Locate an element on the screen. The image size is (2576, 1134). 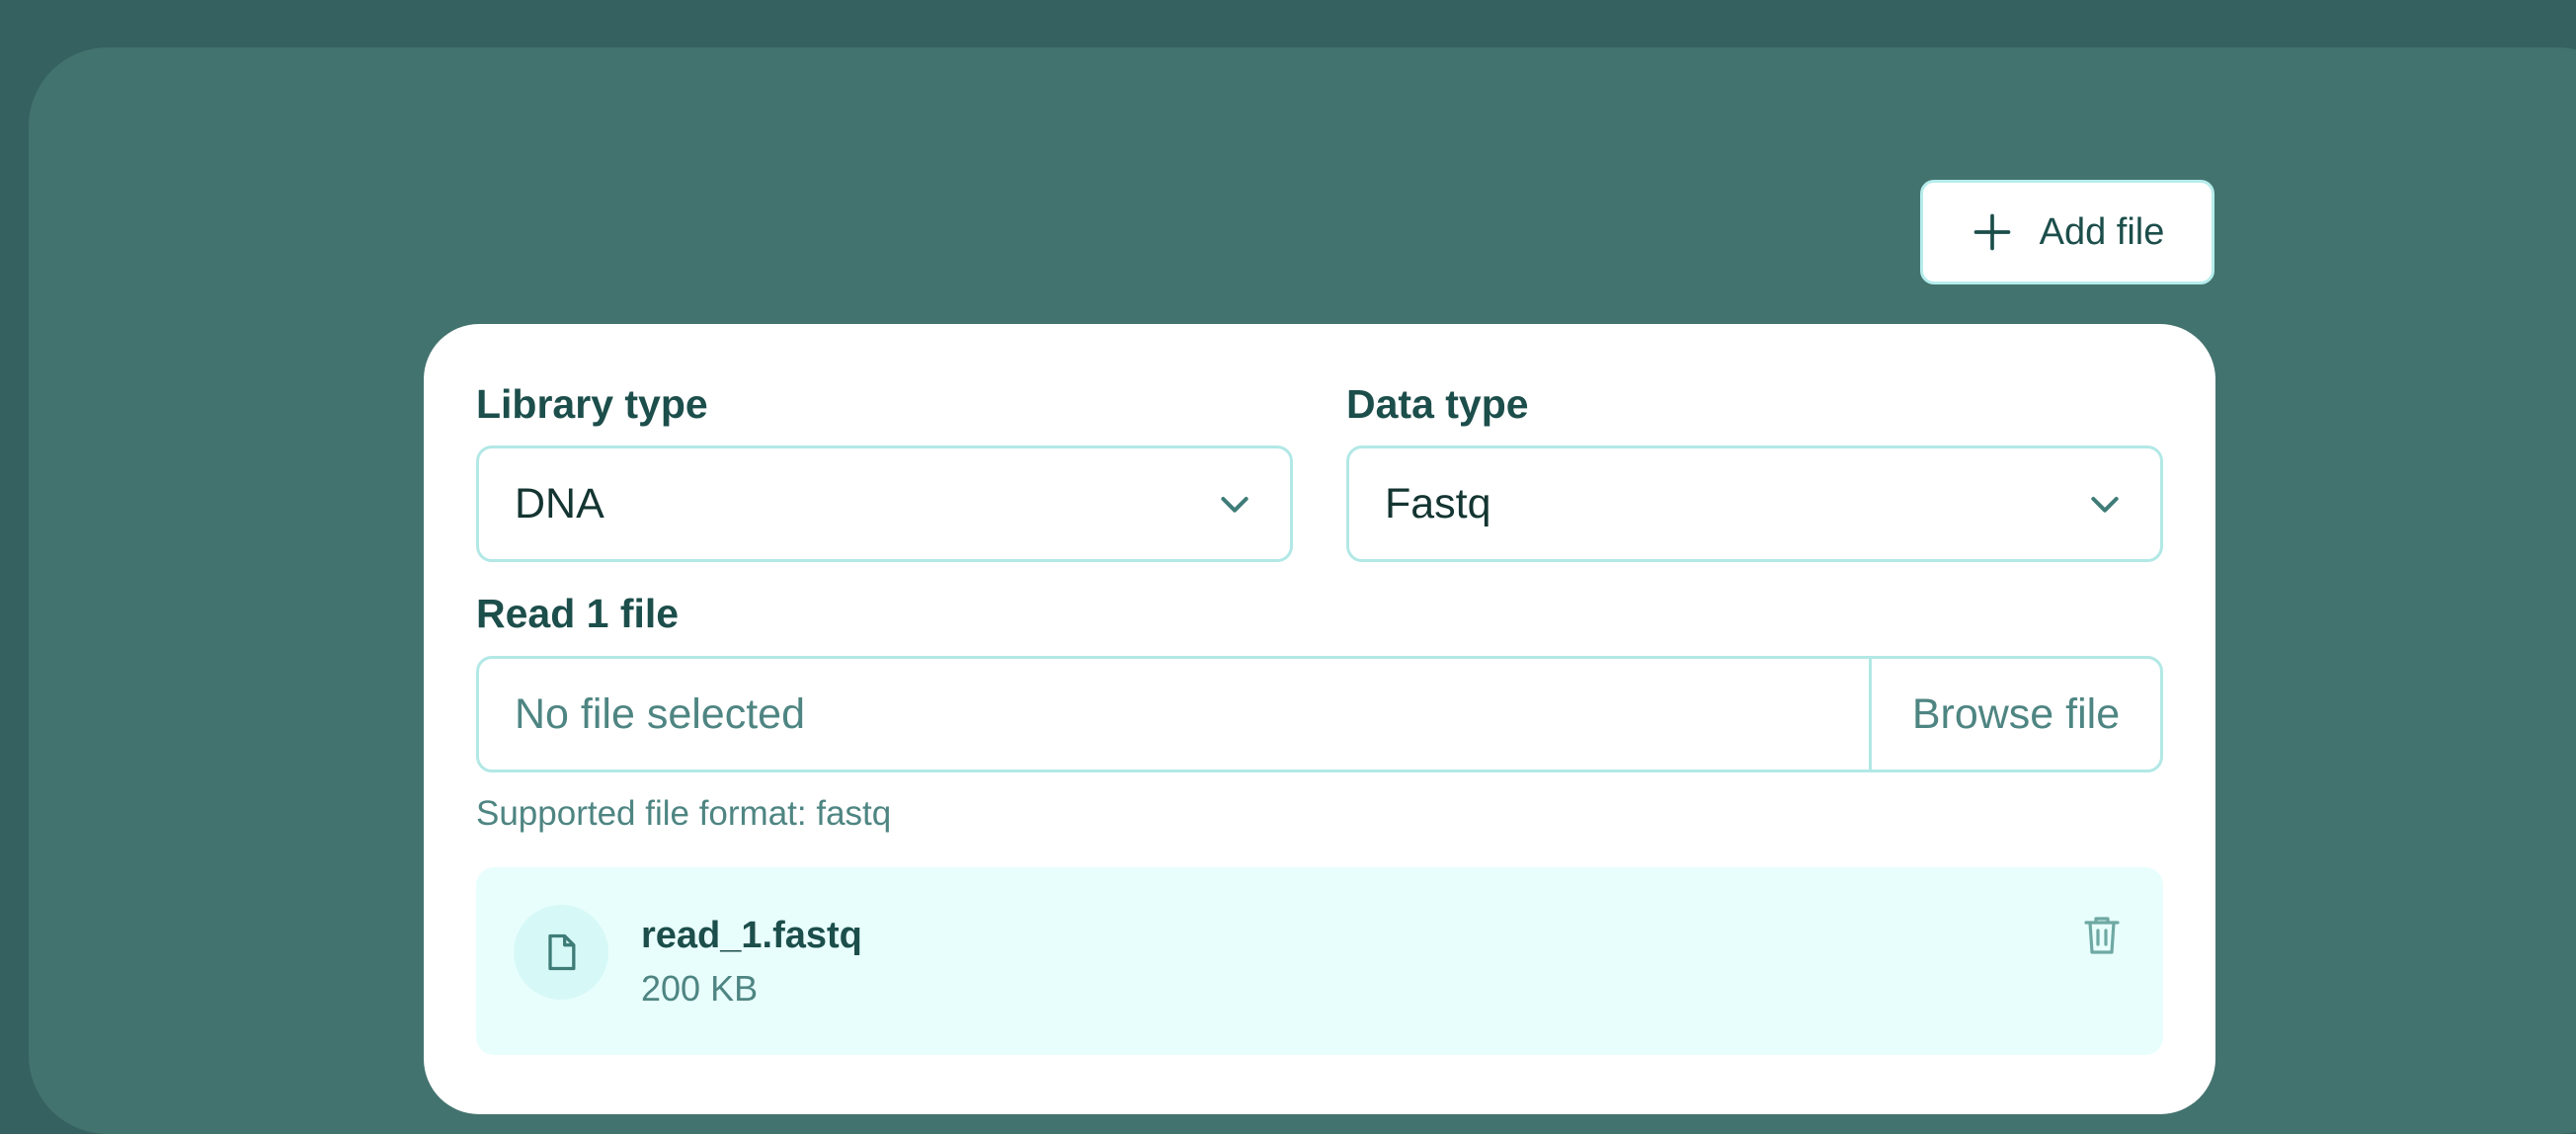
library-type-value: DNA is located at coordinates (559, 503).